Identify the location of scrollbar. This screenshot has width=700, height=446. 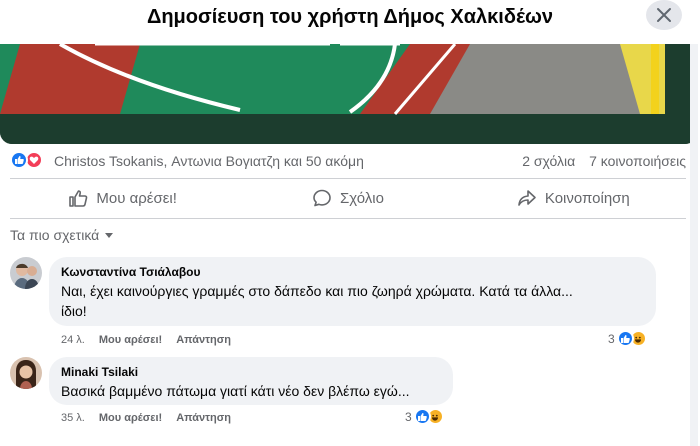
(694, 245).